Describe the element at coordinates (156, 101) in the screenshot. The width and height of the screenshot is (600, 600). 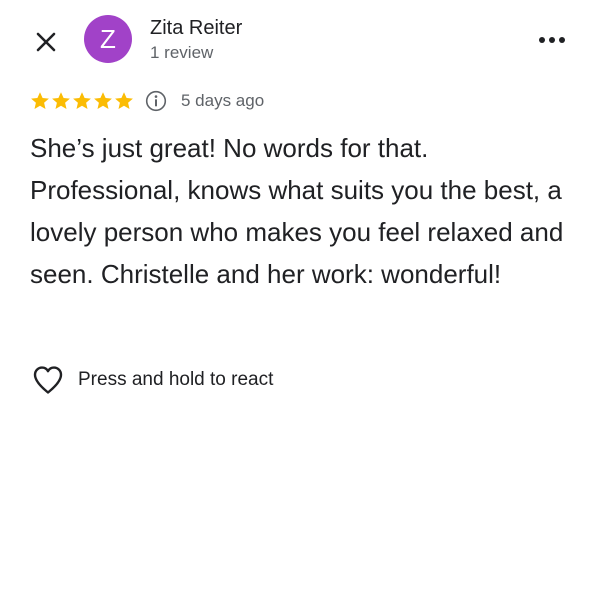
I see `info-icon` at that location.